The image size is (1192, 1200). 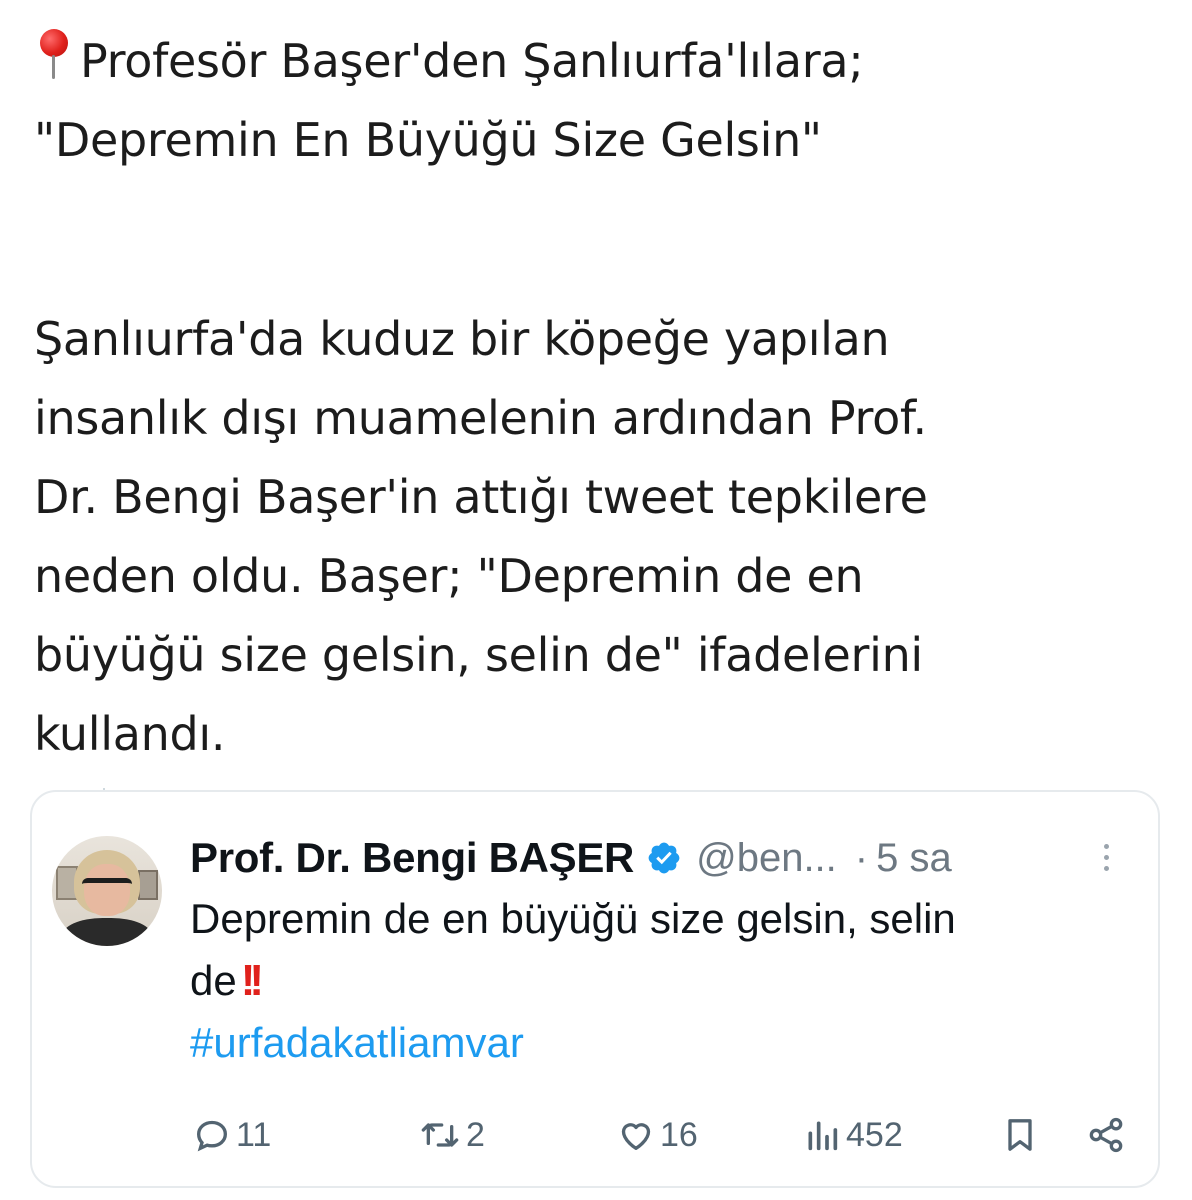 I want to click on views-count: 452, so click(x=874, y=1134).